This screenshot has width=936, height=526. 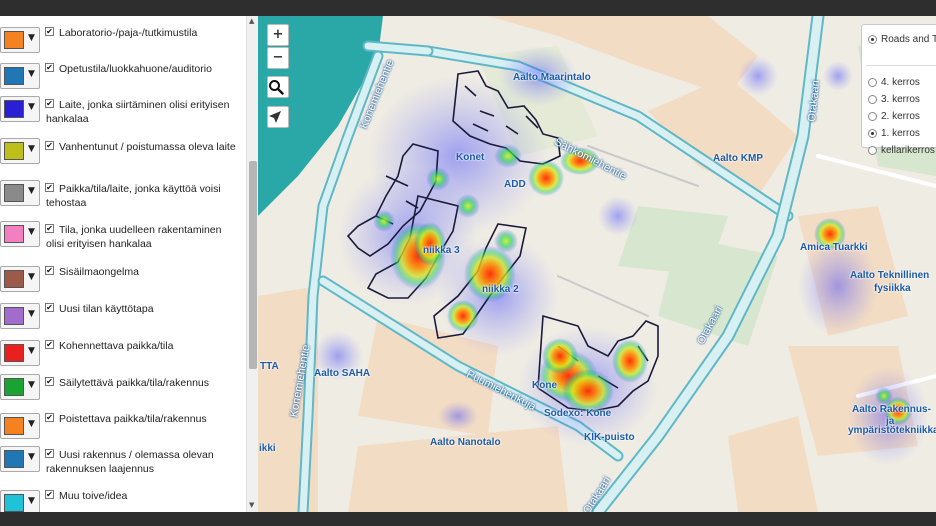 I want to click on label-kmp: Aalto KMP, so click(x=738, y=158).